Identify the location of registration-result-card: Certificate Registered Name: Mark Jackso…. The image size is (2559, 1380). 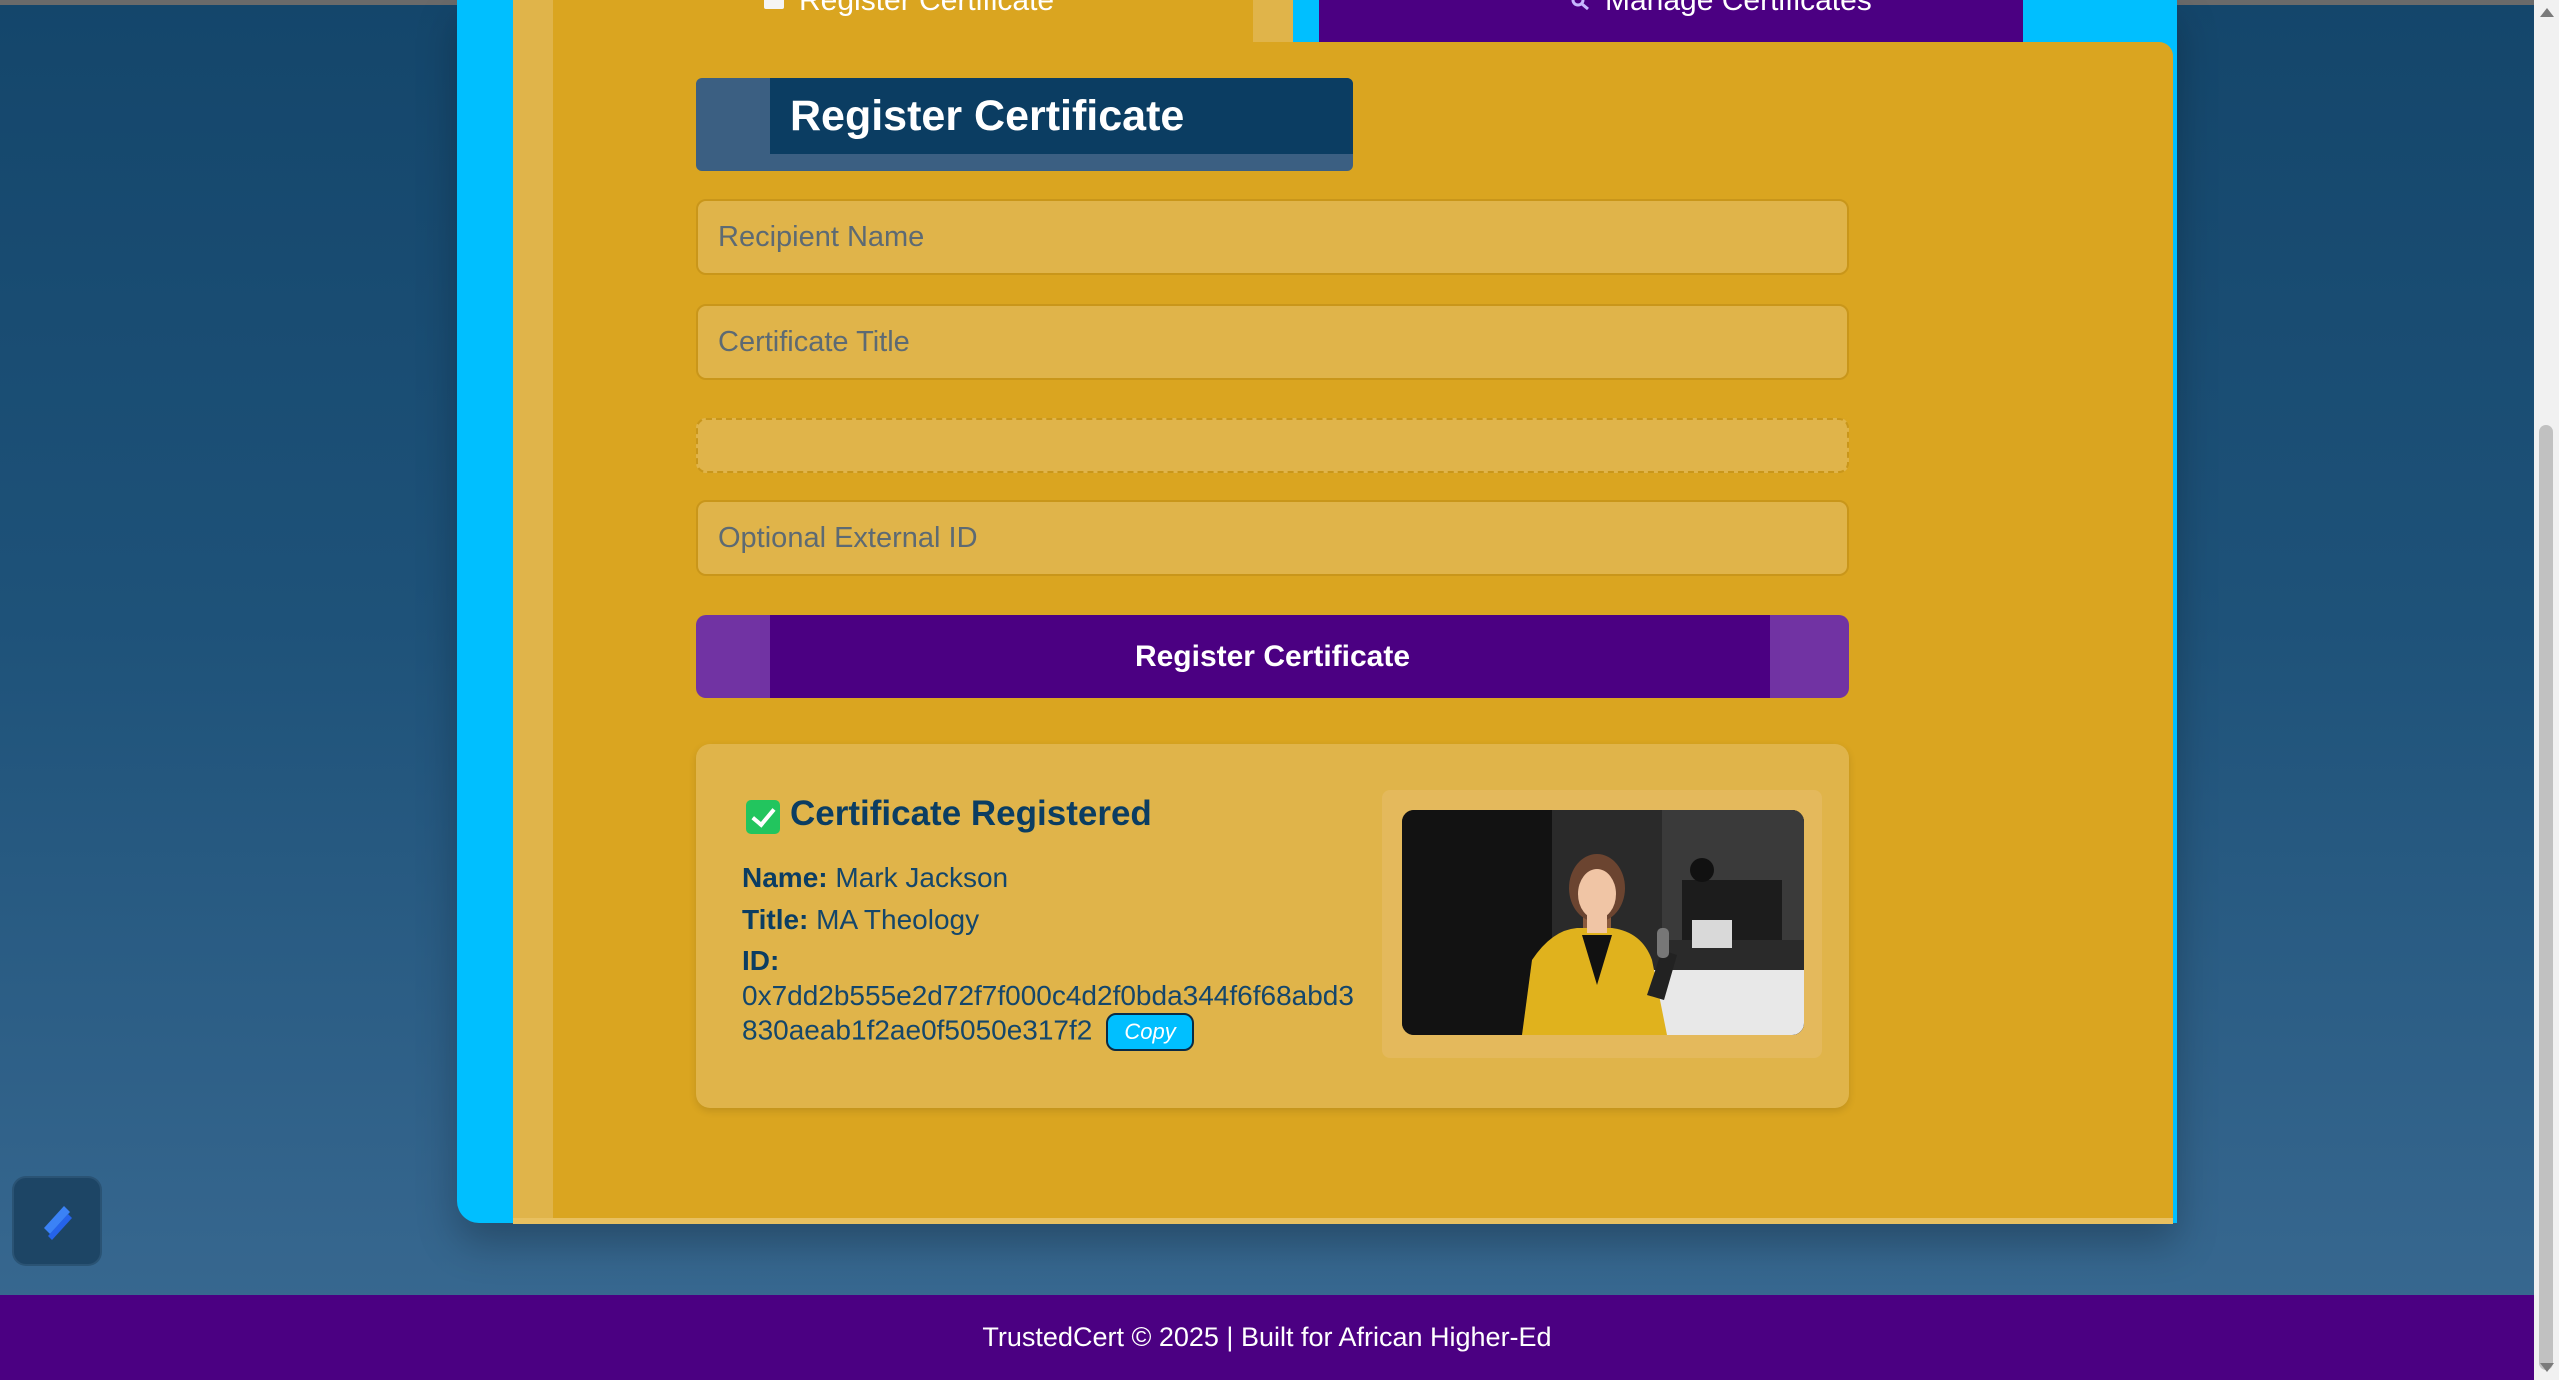
(1272, 926).